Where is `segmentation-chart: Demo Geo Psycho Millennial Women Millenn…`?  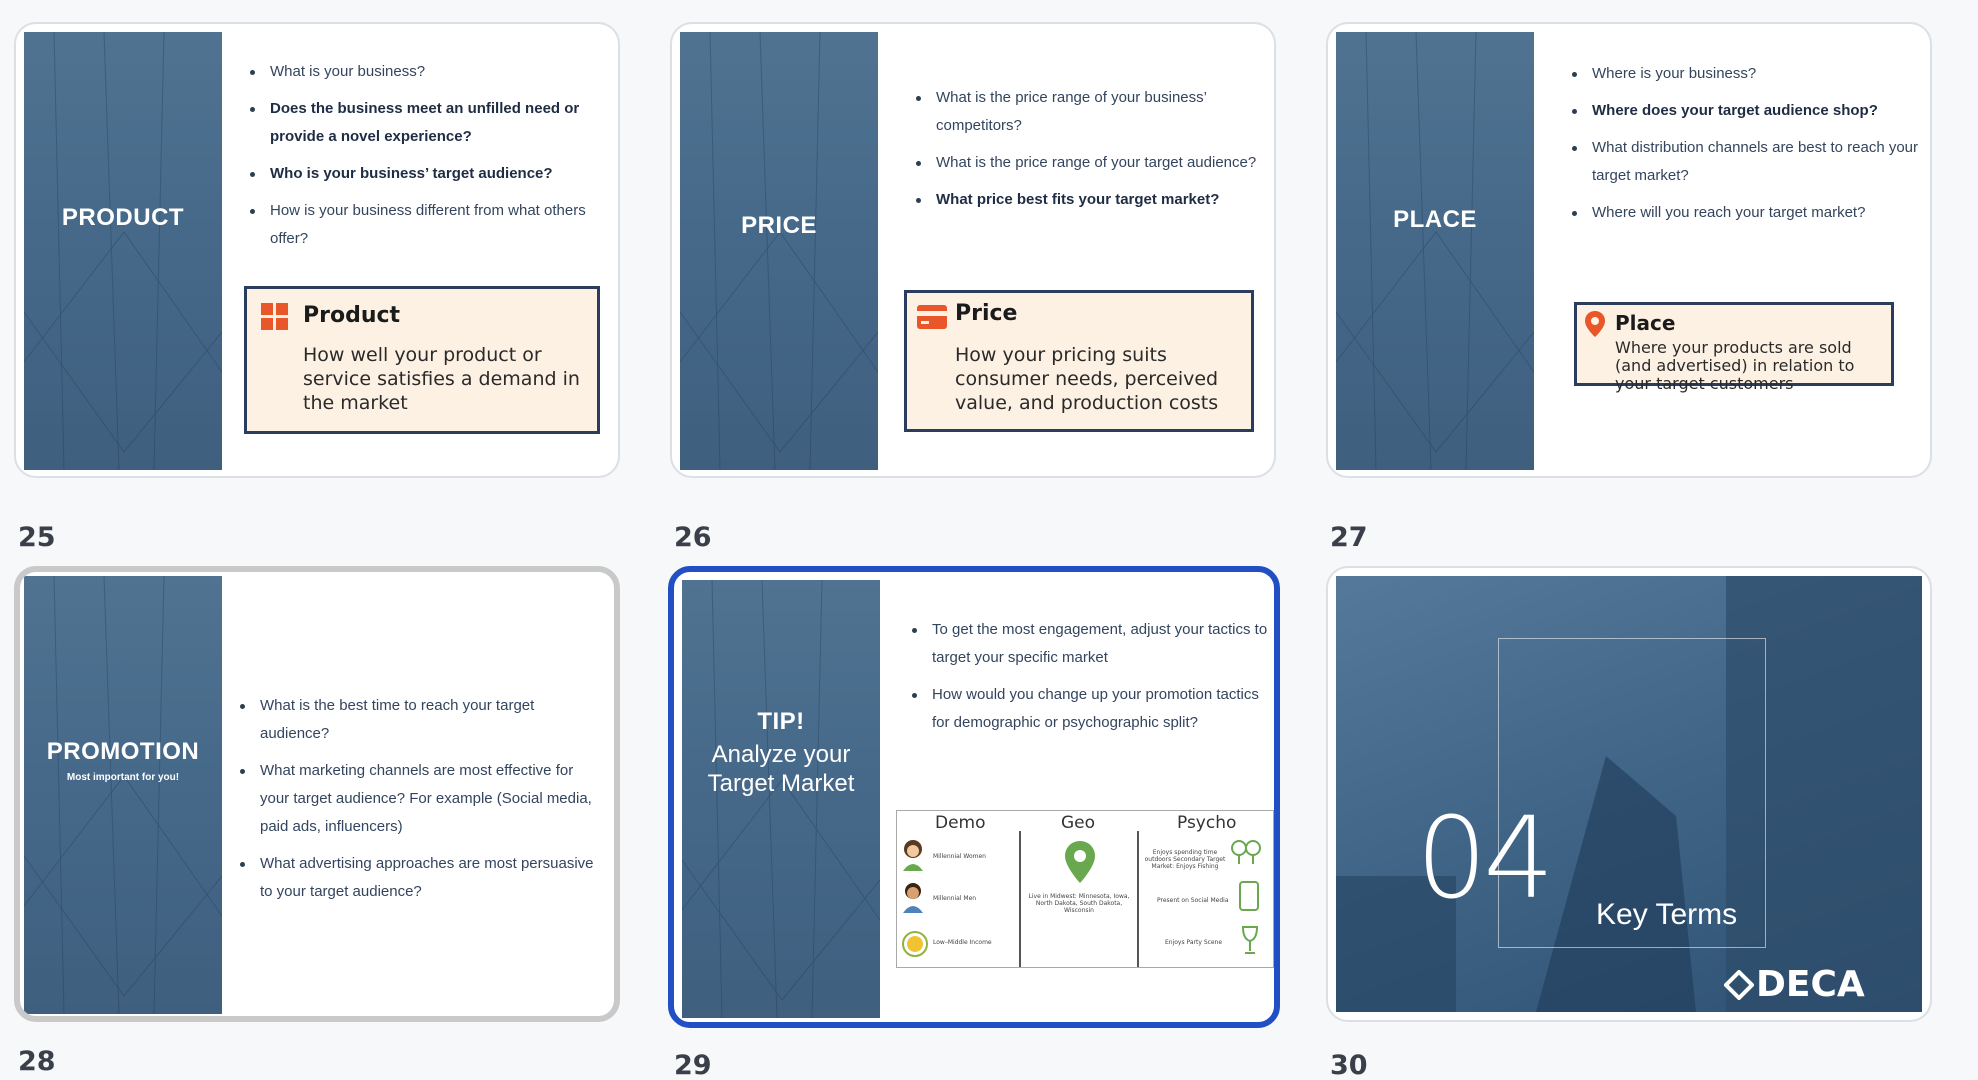
segmentation-chart: Demo Geo Psycho Millennial Women Millenn… is located at coordinates (1085, 889).